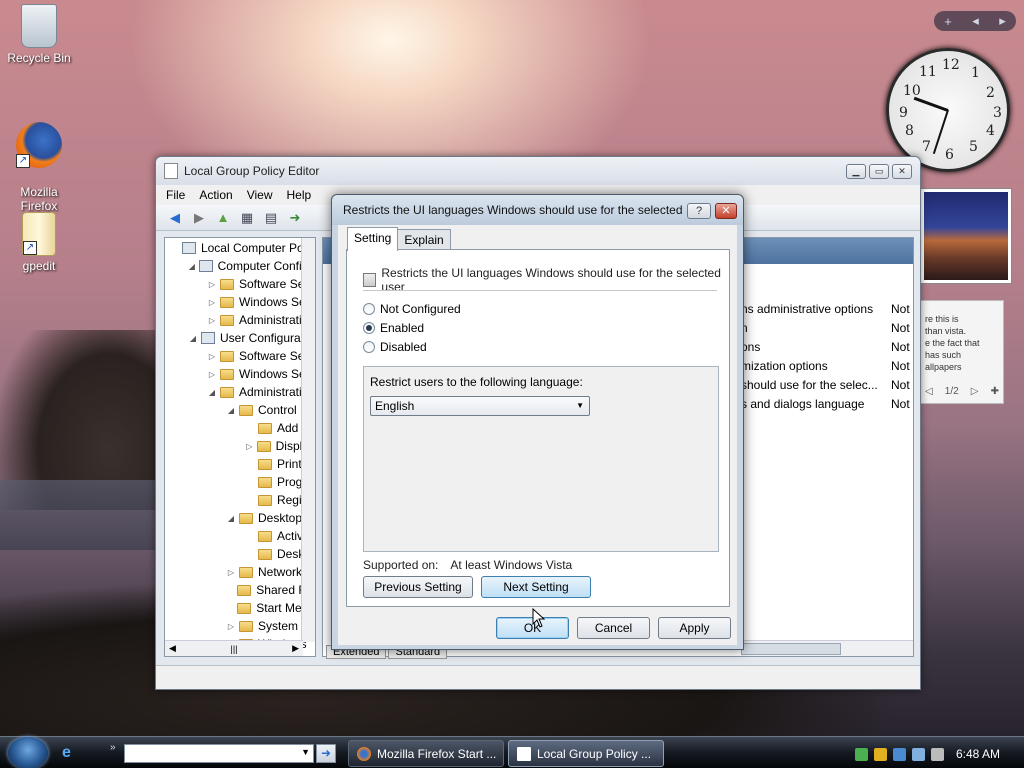  I want to click on prev-gadgets-button: ◂, so click(975, 21).